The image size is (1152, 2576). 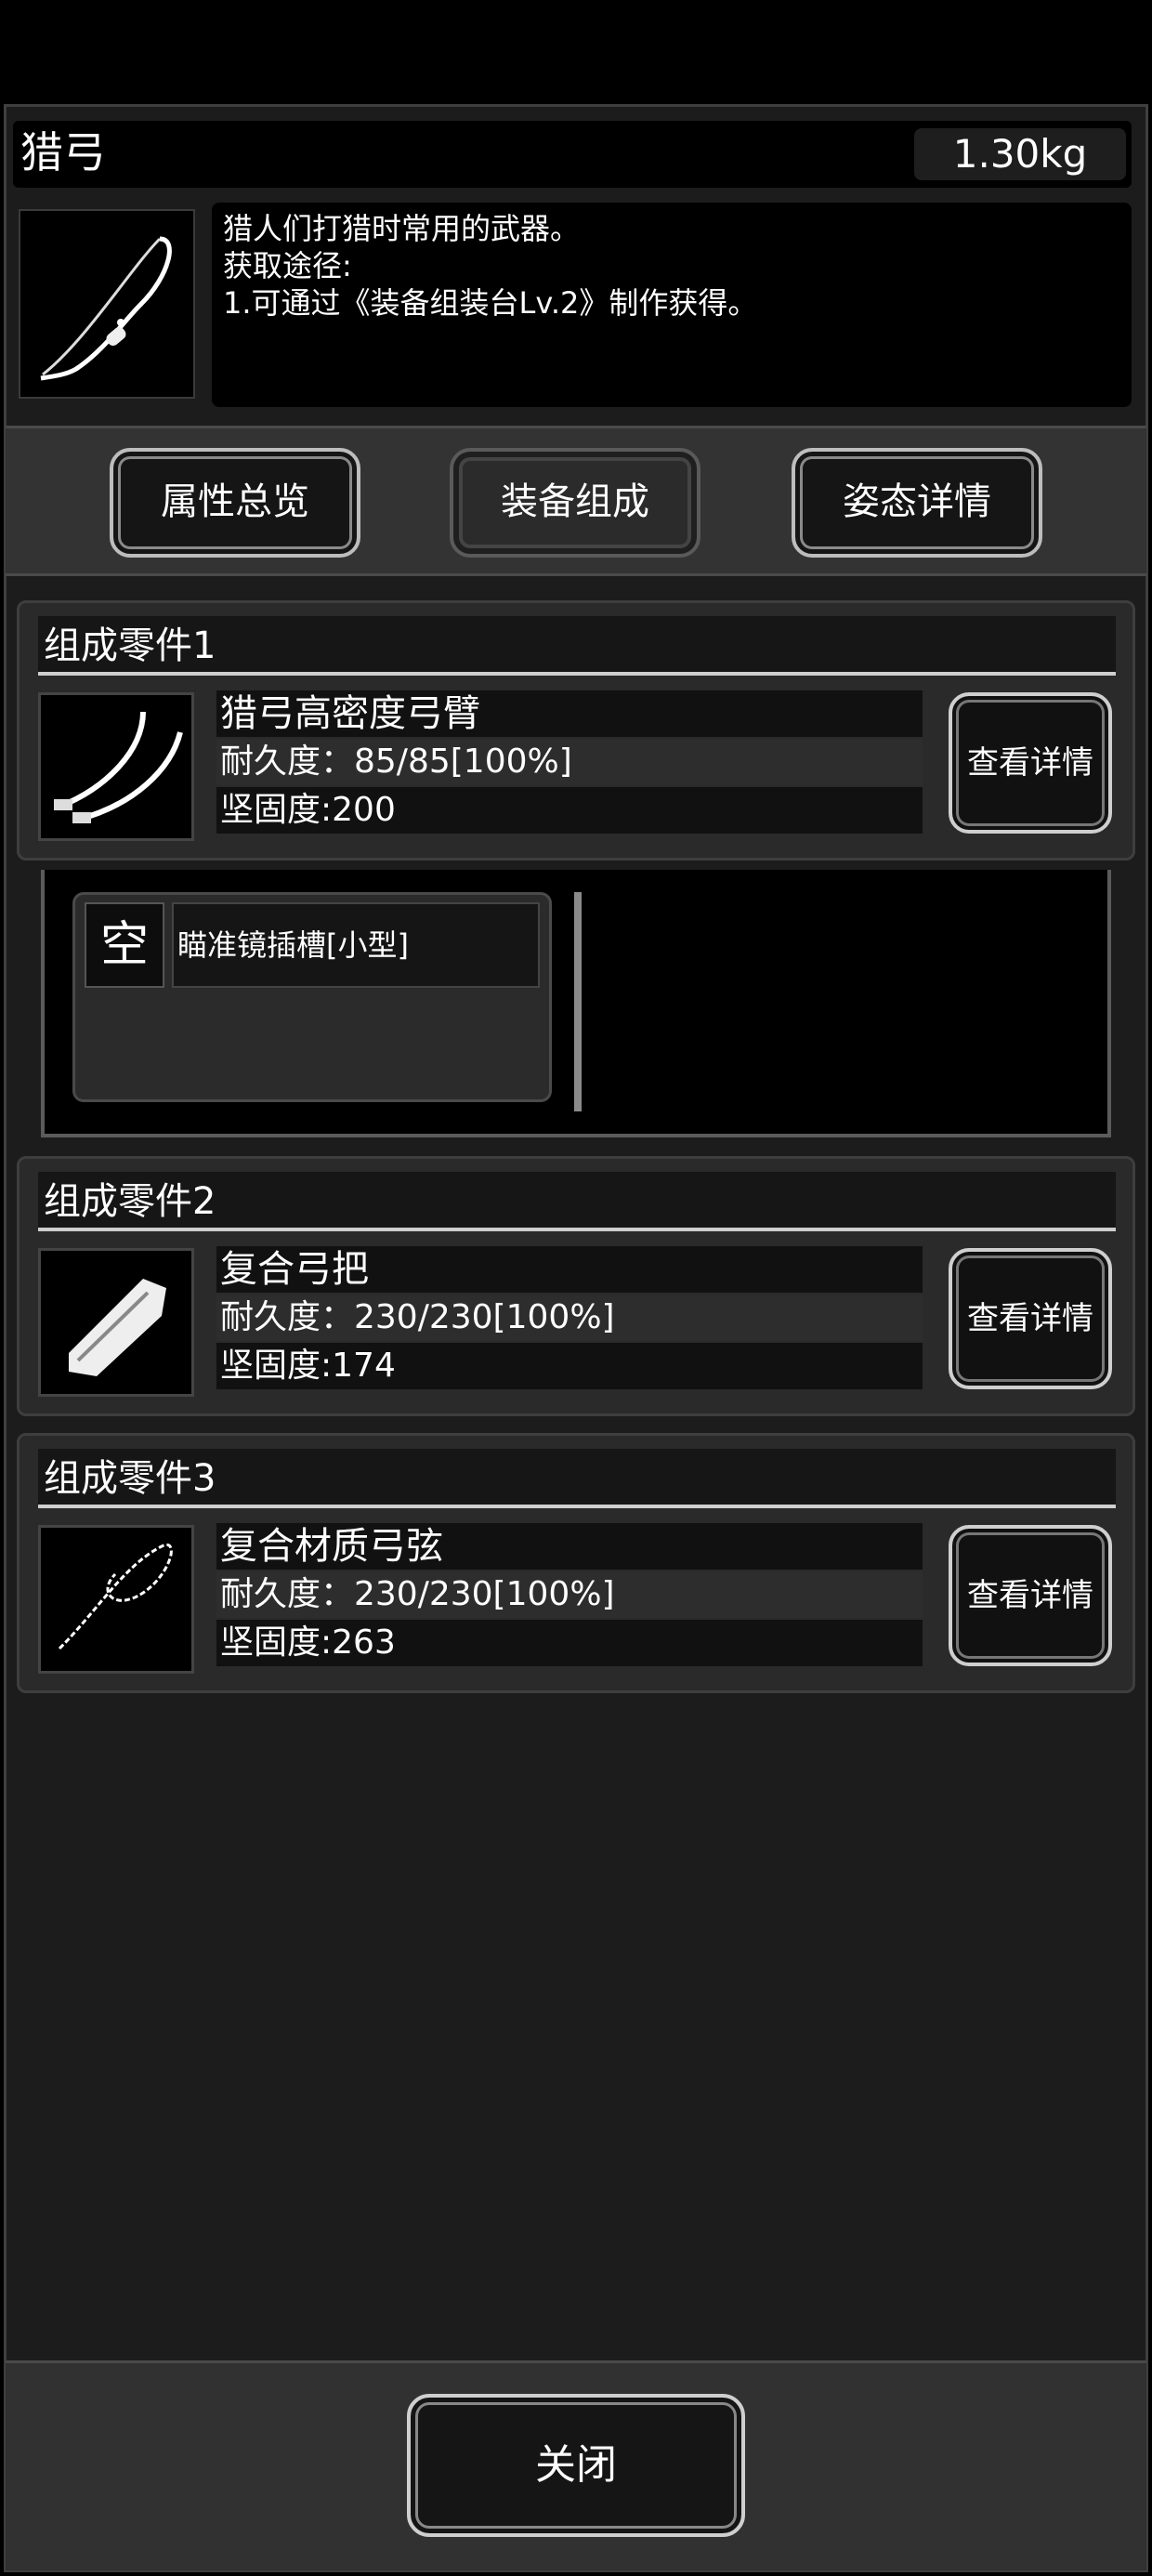 What do you see at coordinates (569, 1546) in the screenshot?
I see `part-name: 复合材质弓弦` at bounding box center [569, 1546].